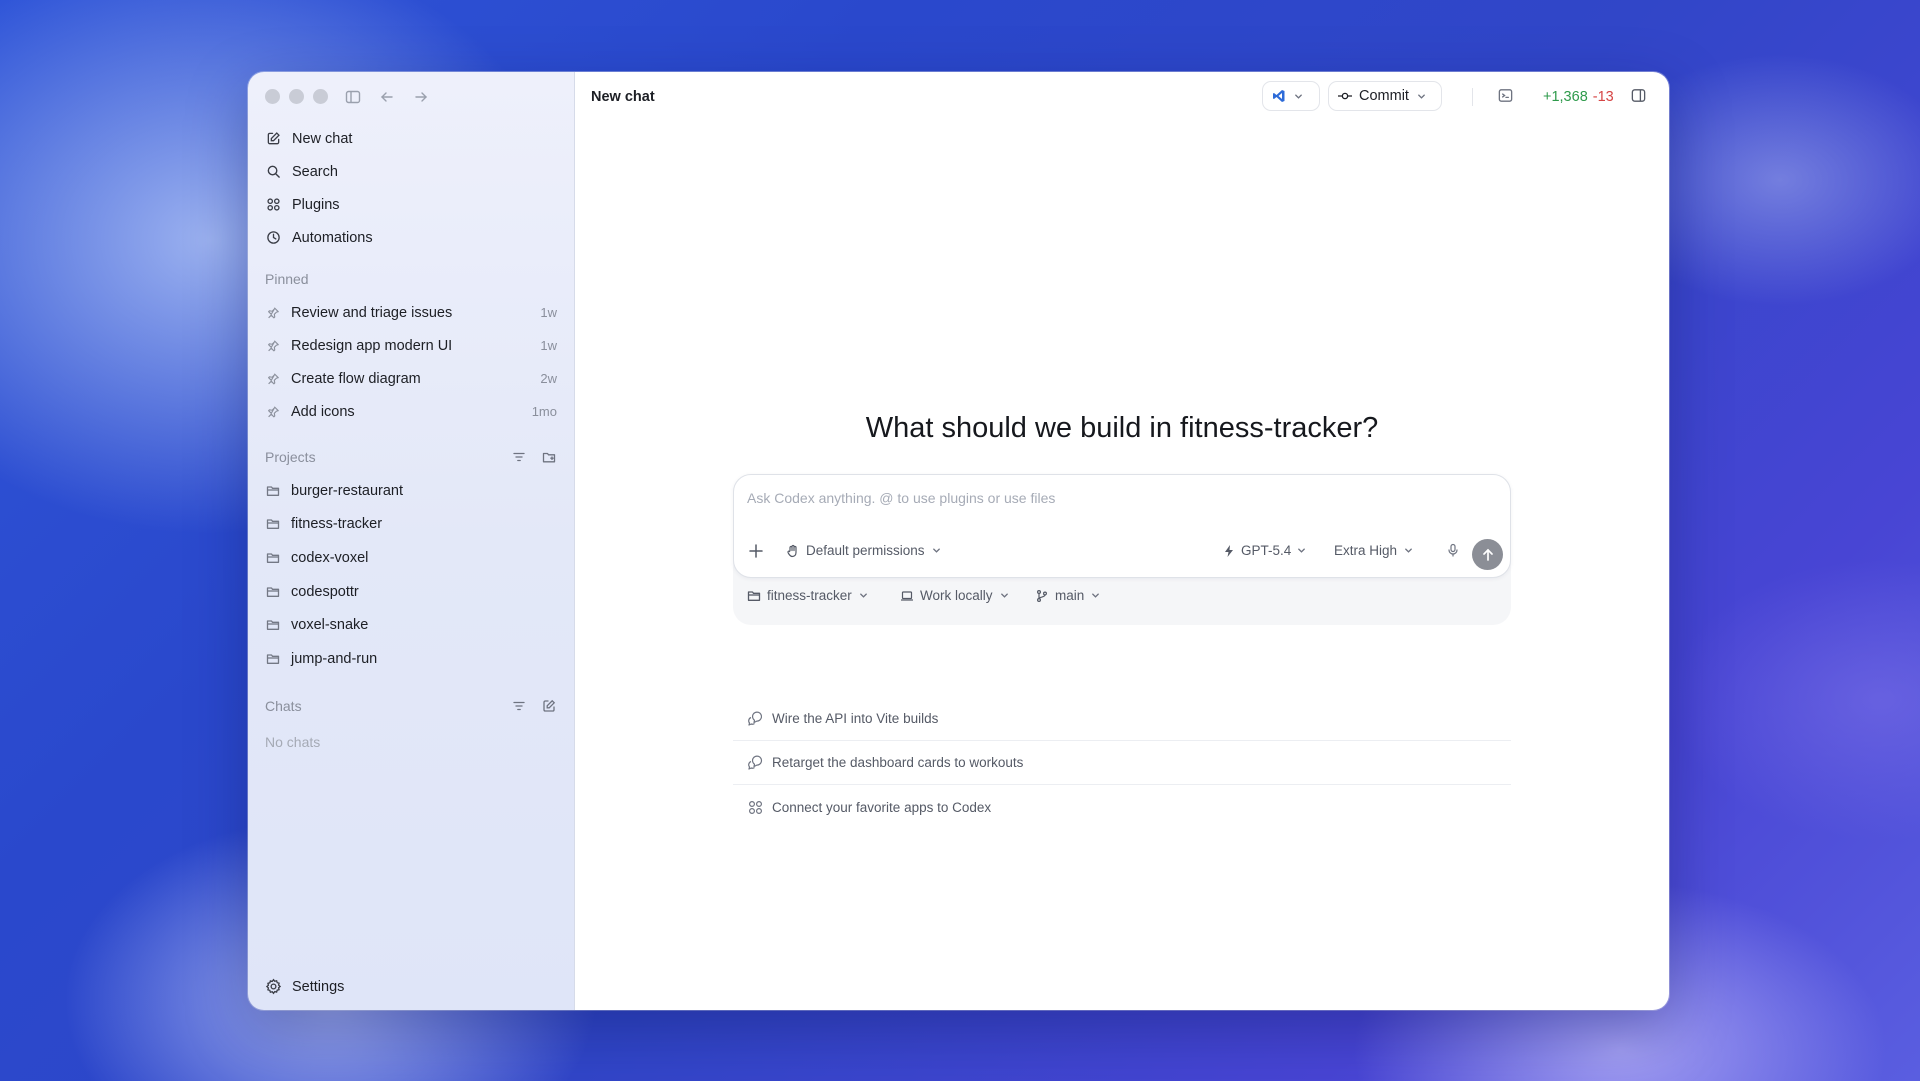 This screenshot has height=1081, width=1920. I want to click on pinned-item: Redesign app modern UI 1w, so click(411, 345).